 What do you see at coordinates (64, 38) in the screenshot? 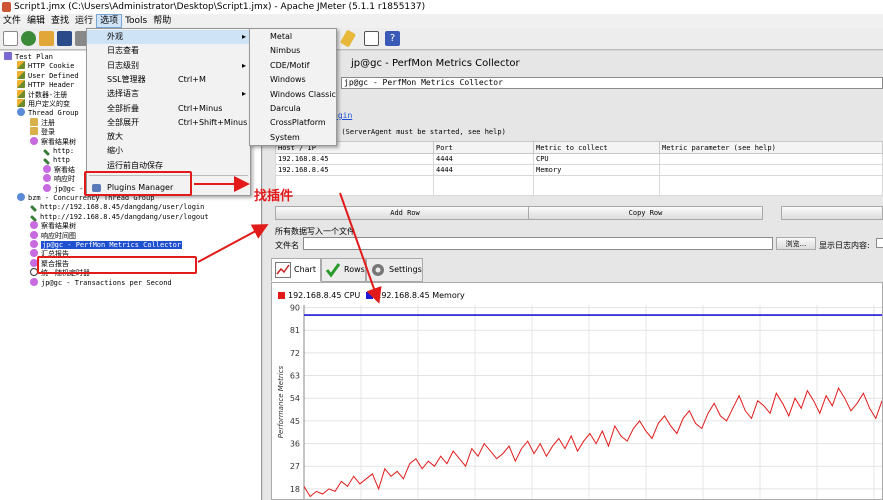
I see `save-icon` at bounding box center [64, 38].